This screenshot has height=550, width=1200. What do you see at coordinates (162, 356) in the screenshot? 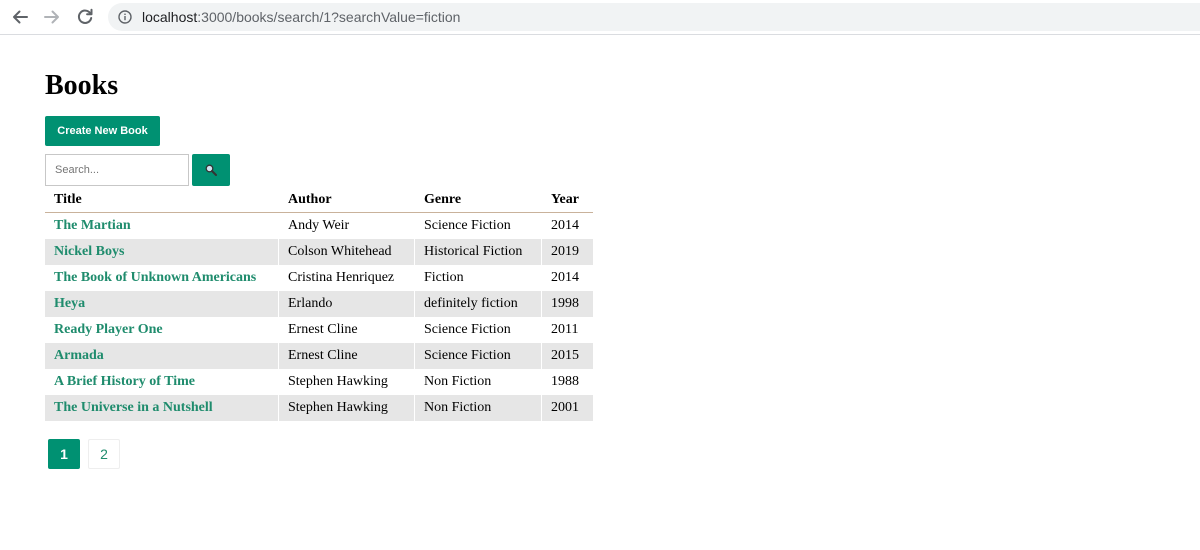
I see `cell-title: Armada` at bounding box center [162, 356].